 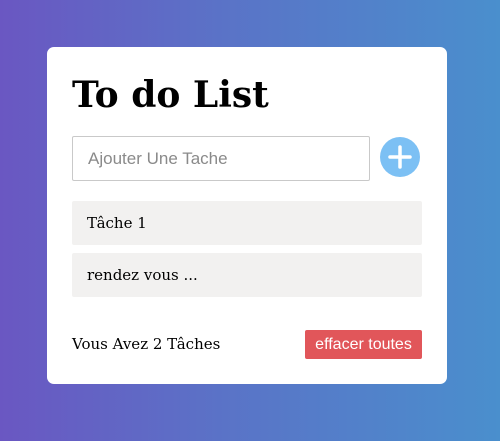 What do you see at coordinates (221, 158) in the screenshot?
I see `task-input` at bounding box center [221, 158].